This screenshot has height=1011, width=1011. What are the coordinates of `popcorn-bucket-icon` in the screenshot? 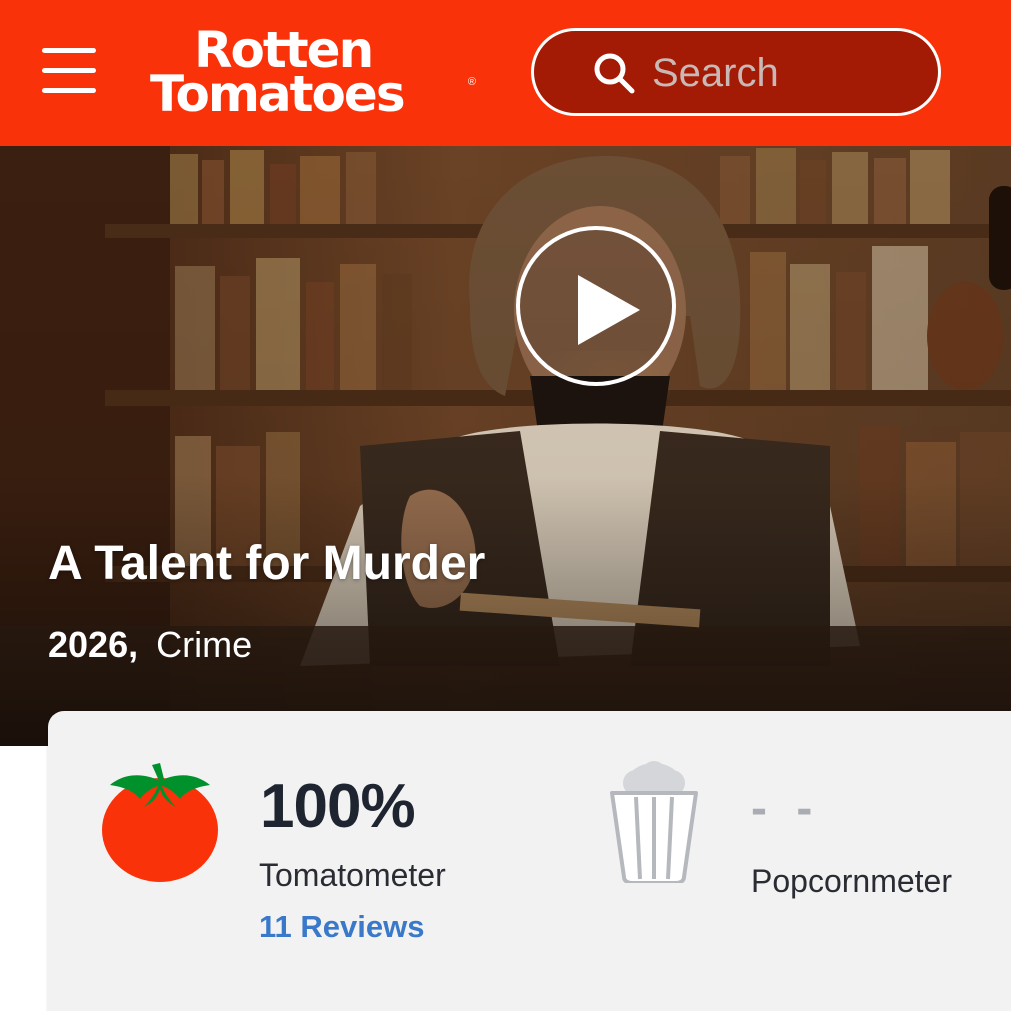 It's located at (654, 822).